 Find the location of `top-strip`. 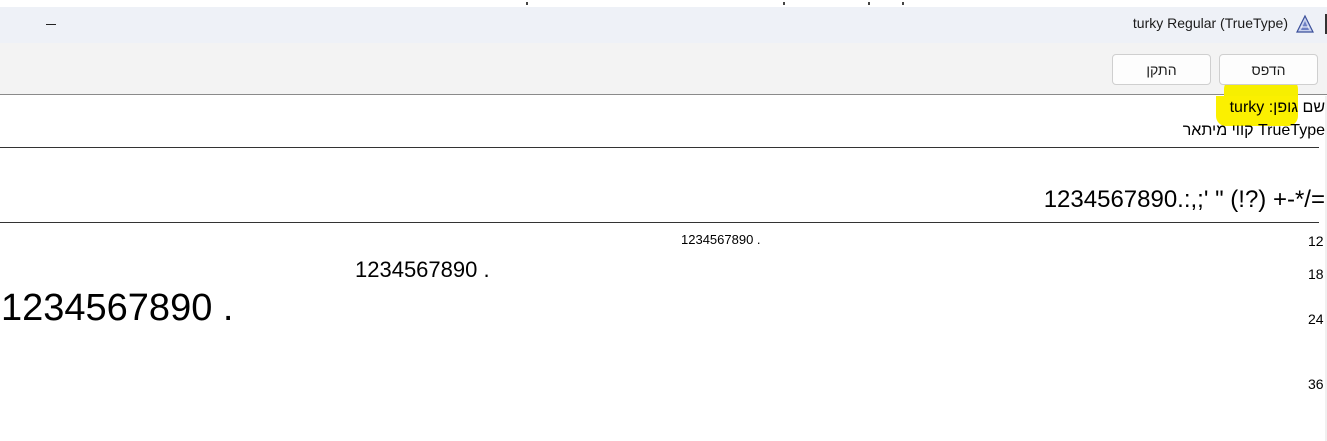

top-strip is located at coordinates (663, 3).